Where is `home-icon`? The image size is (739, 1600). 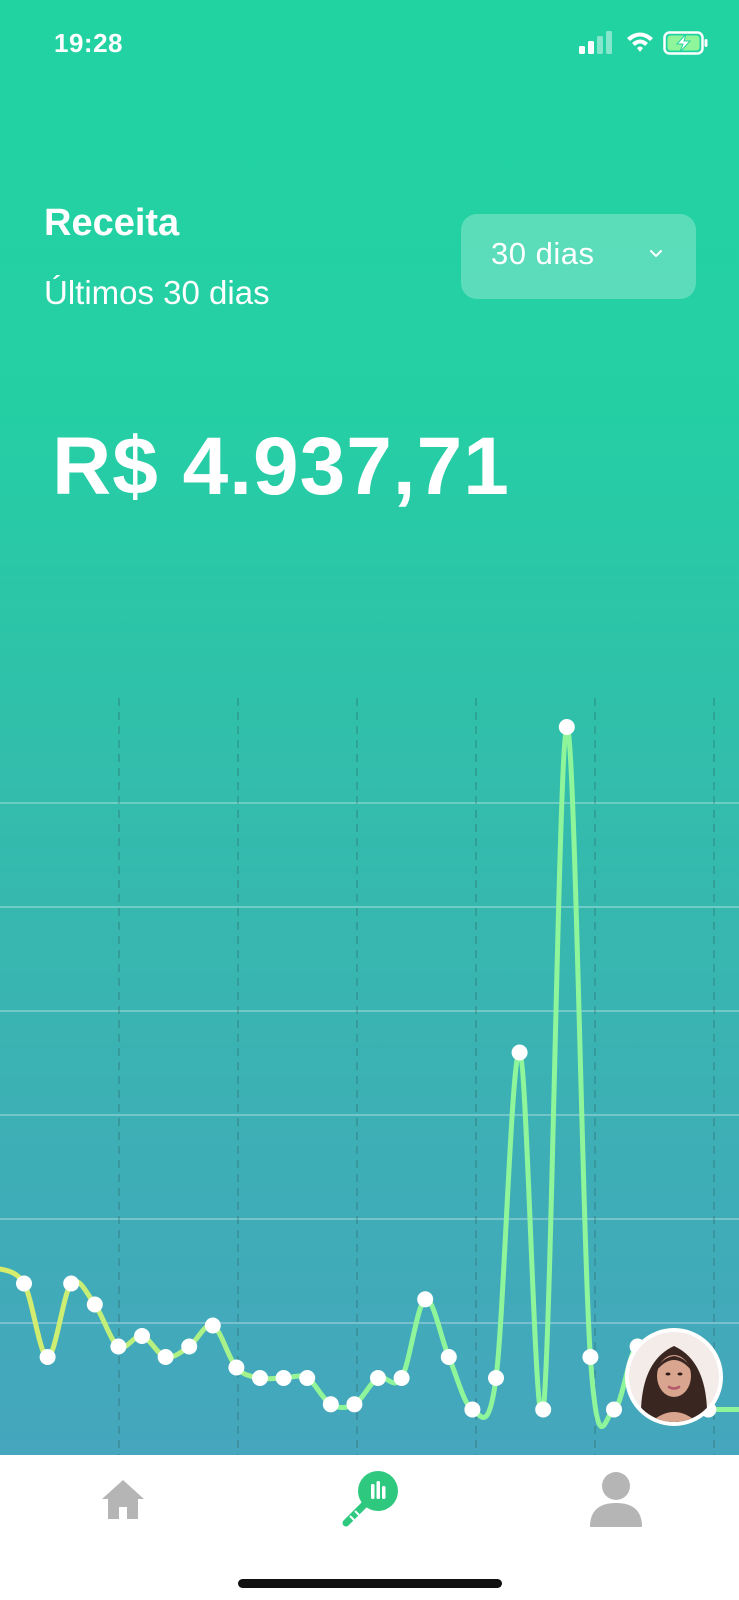
home-icon is located at coordinates (123, 1500).